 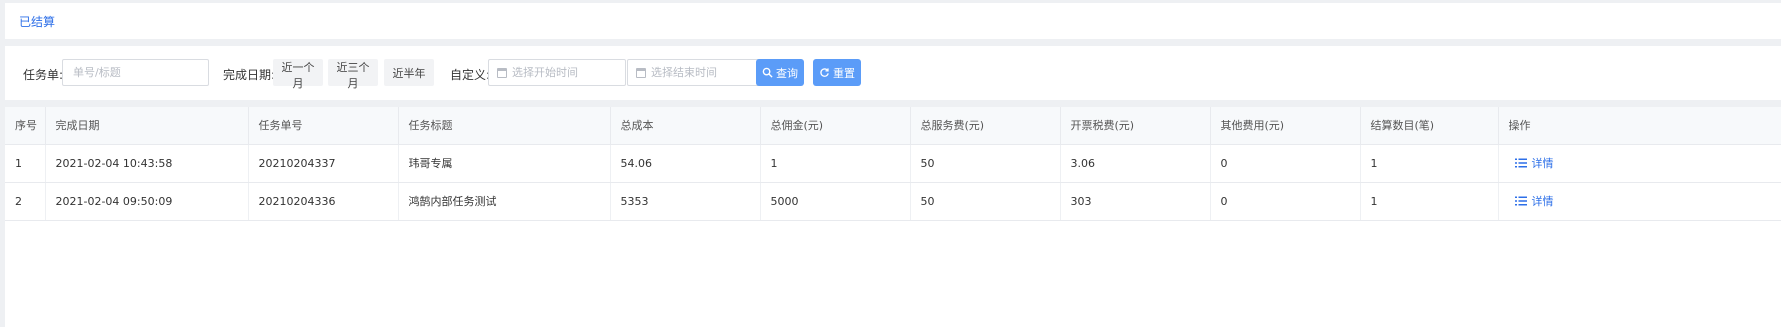 I want to click on task-label: 任务单:, so click(x=43, y=75).